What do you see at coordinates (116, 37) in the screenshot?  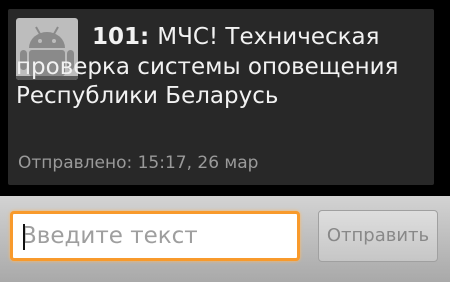 I see `message-sender: 101` at bounding box center [116, 37].